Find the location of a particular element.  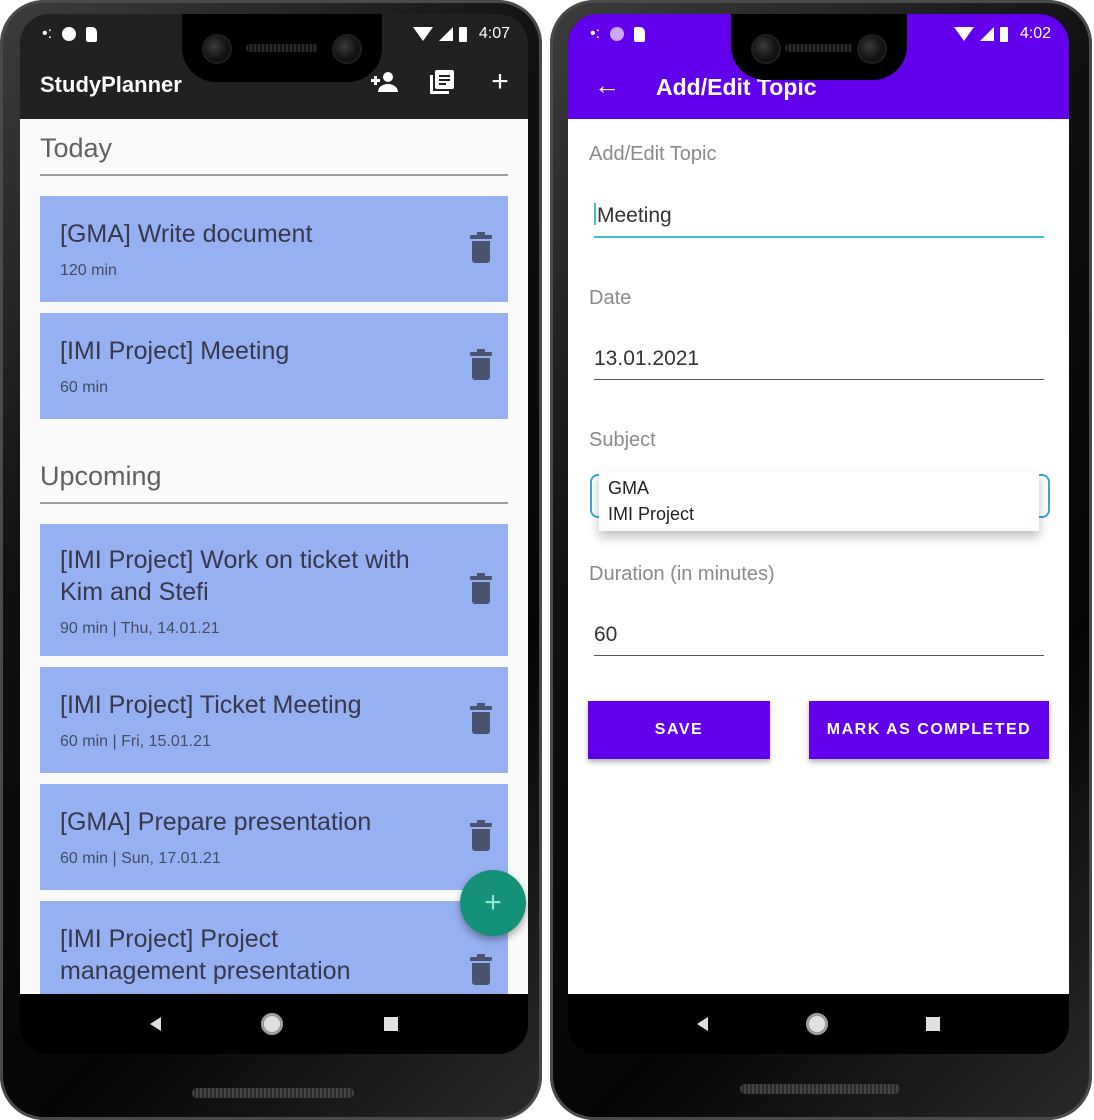

status-time: 4:07 is located at coordinates (494, 33).